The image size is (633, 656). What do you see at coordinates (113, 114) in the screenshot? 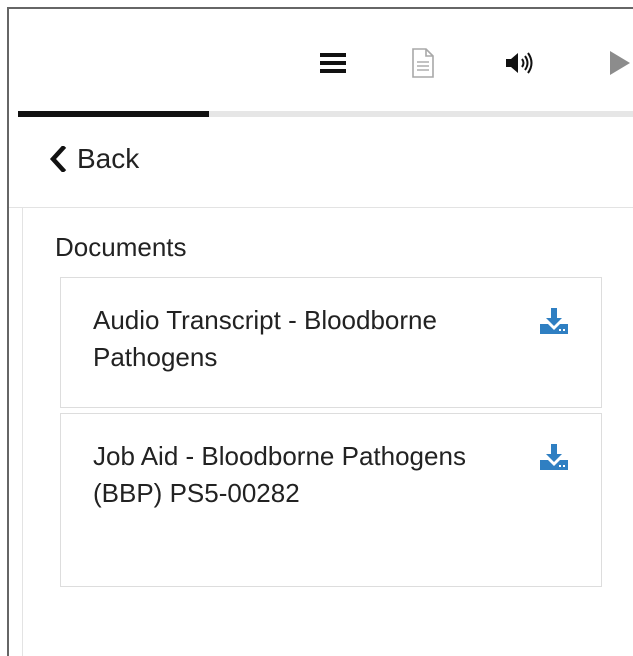
I see `progress-bar-fill` at bounding box center [113, 114].